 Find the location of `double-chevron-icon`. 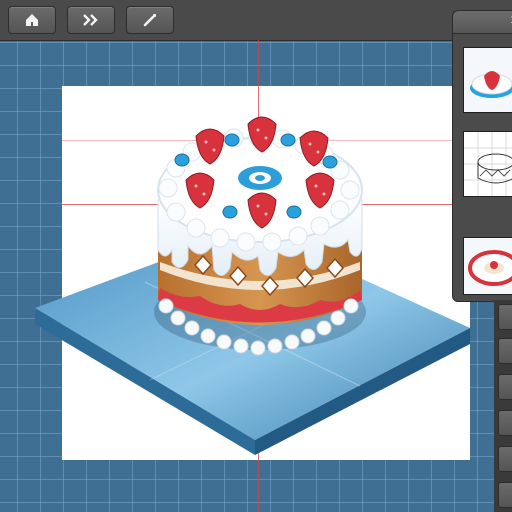

double-chevron-icon is located at coordinates (90, 20).